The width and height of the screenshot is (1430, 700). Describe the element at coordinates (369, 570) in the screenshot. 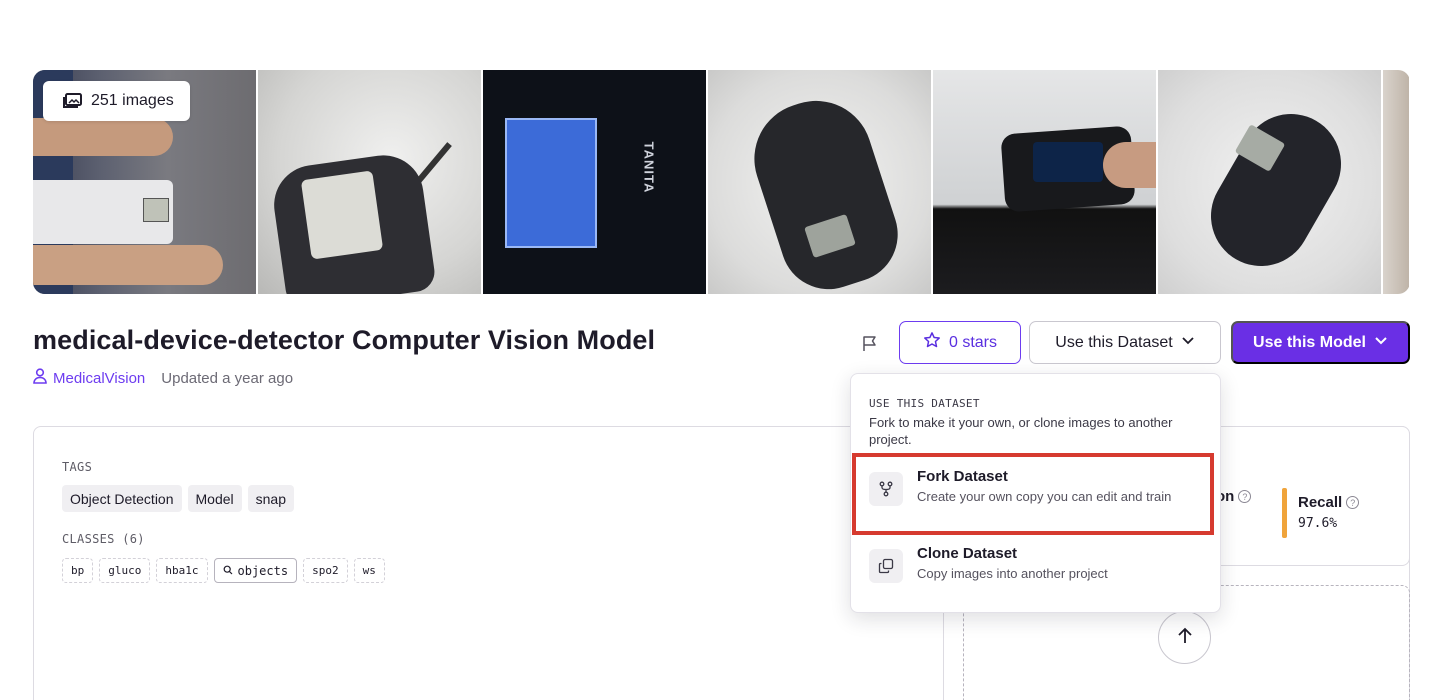

I see `class-chip: ws` at that location.